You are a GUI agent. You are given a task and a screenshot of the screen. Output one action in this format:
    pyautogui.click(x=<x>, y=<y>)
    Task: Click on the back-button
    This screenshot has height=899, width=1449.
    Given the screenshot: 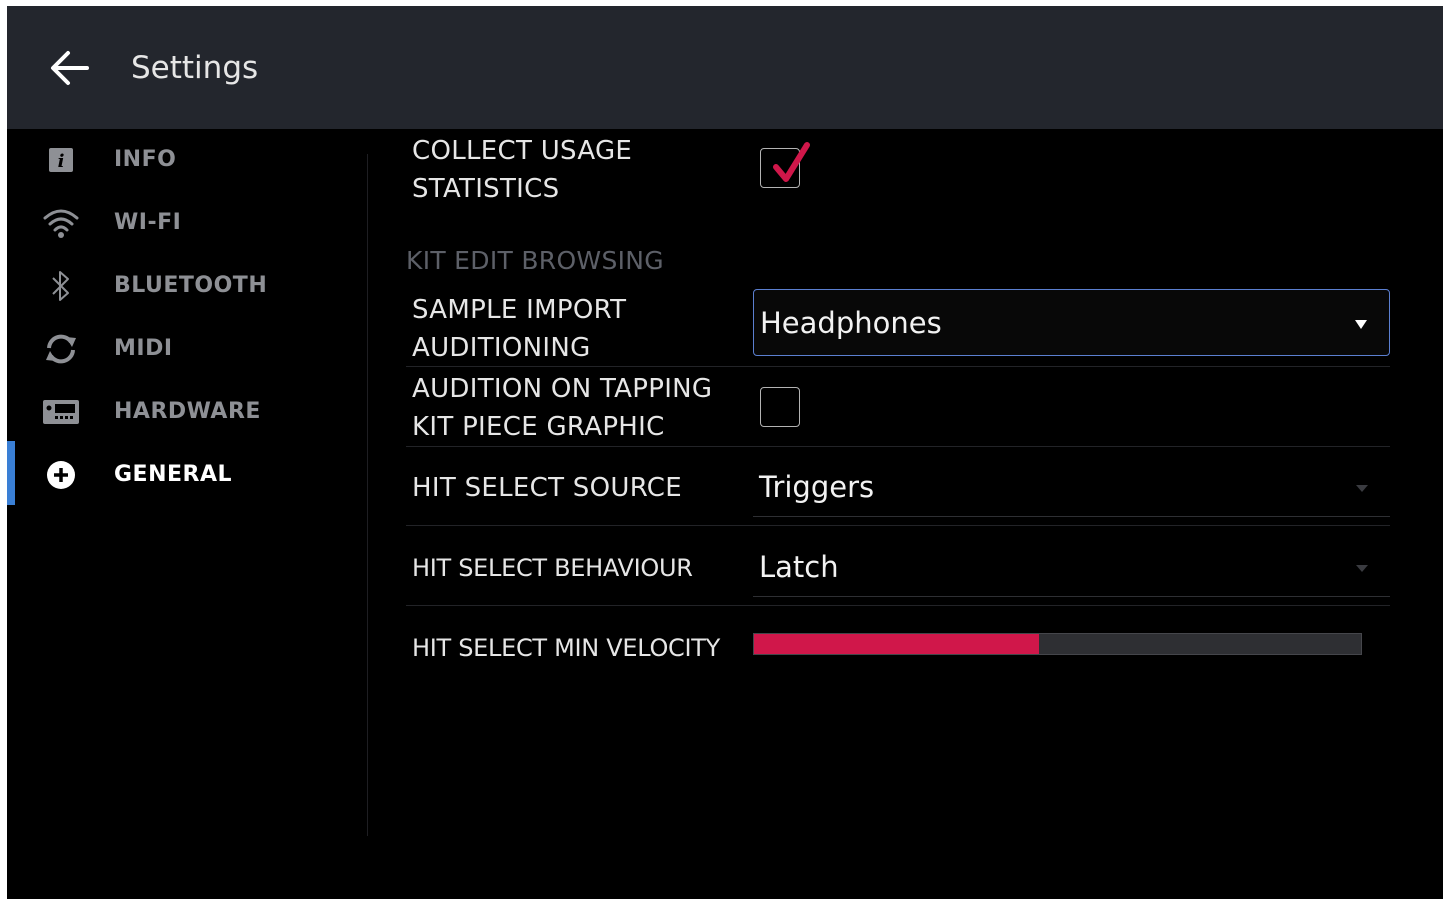 What is the action you would take?
    pyautogui.click(x=69, y=68)
    